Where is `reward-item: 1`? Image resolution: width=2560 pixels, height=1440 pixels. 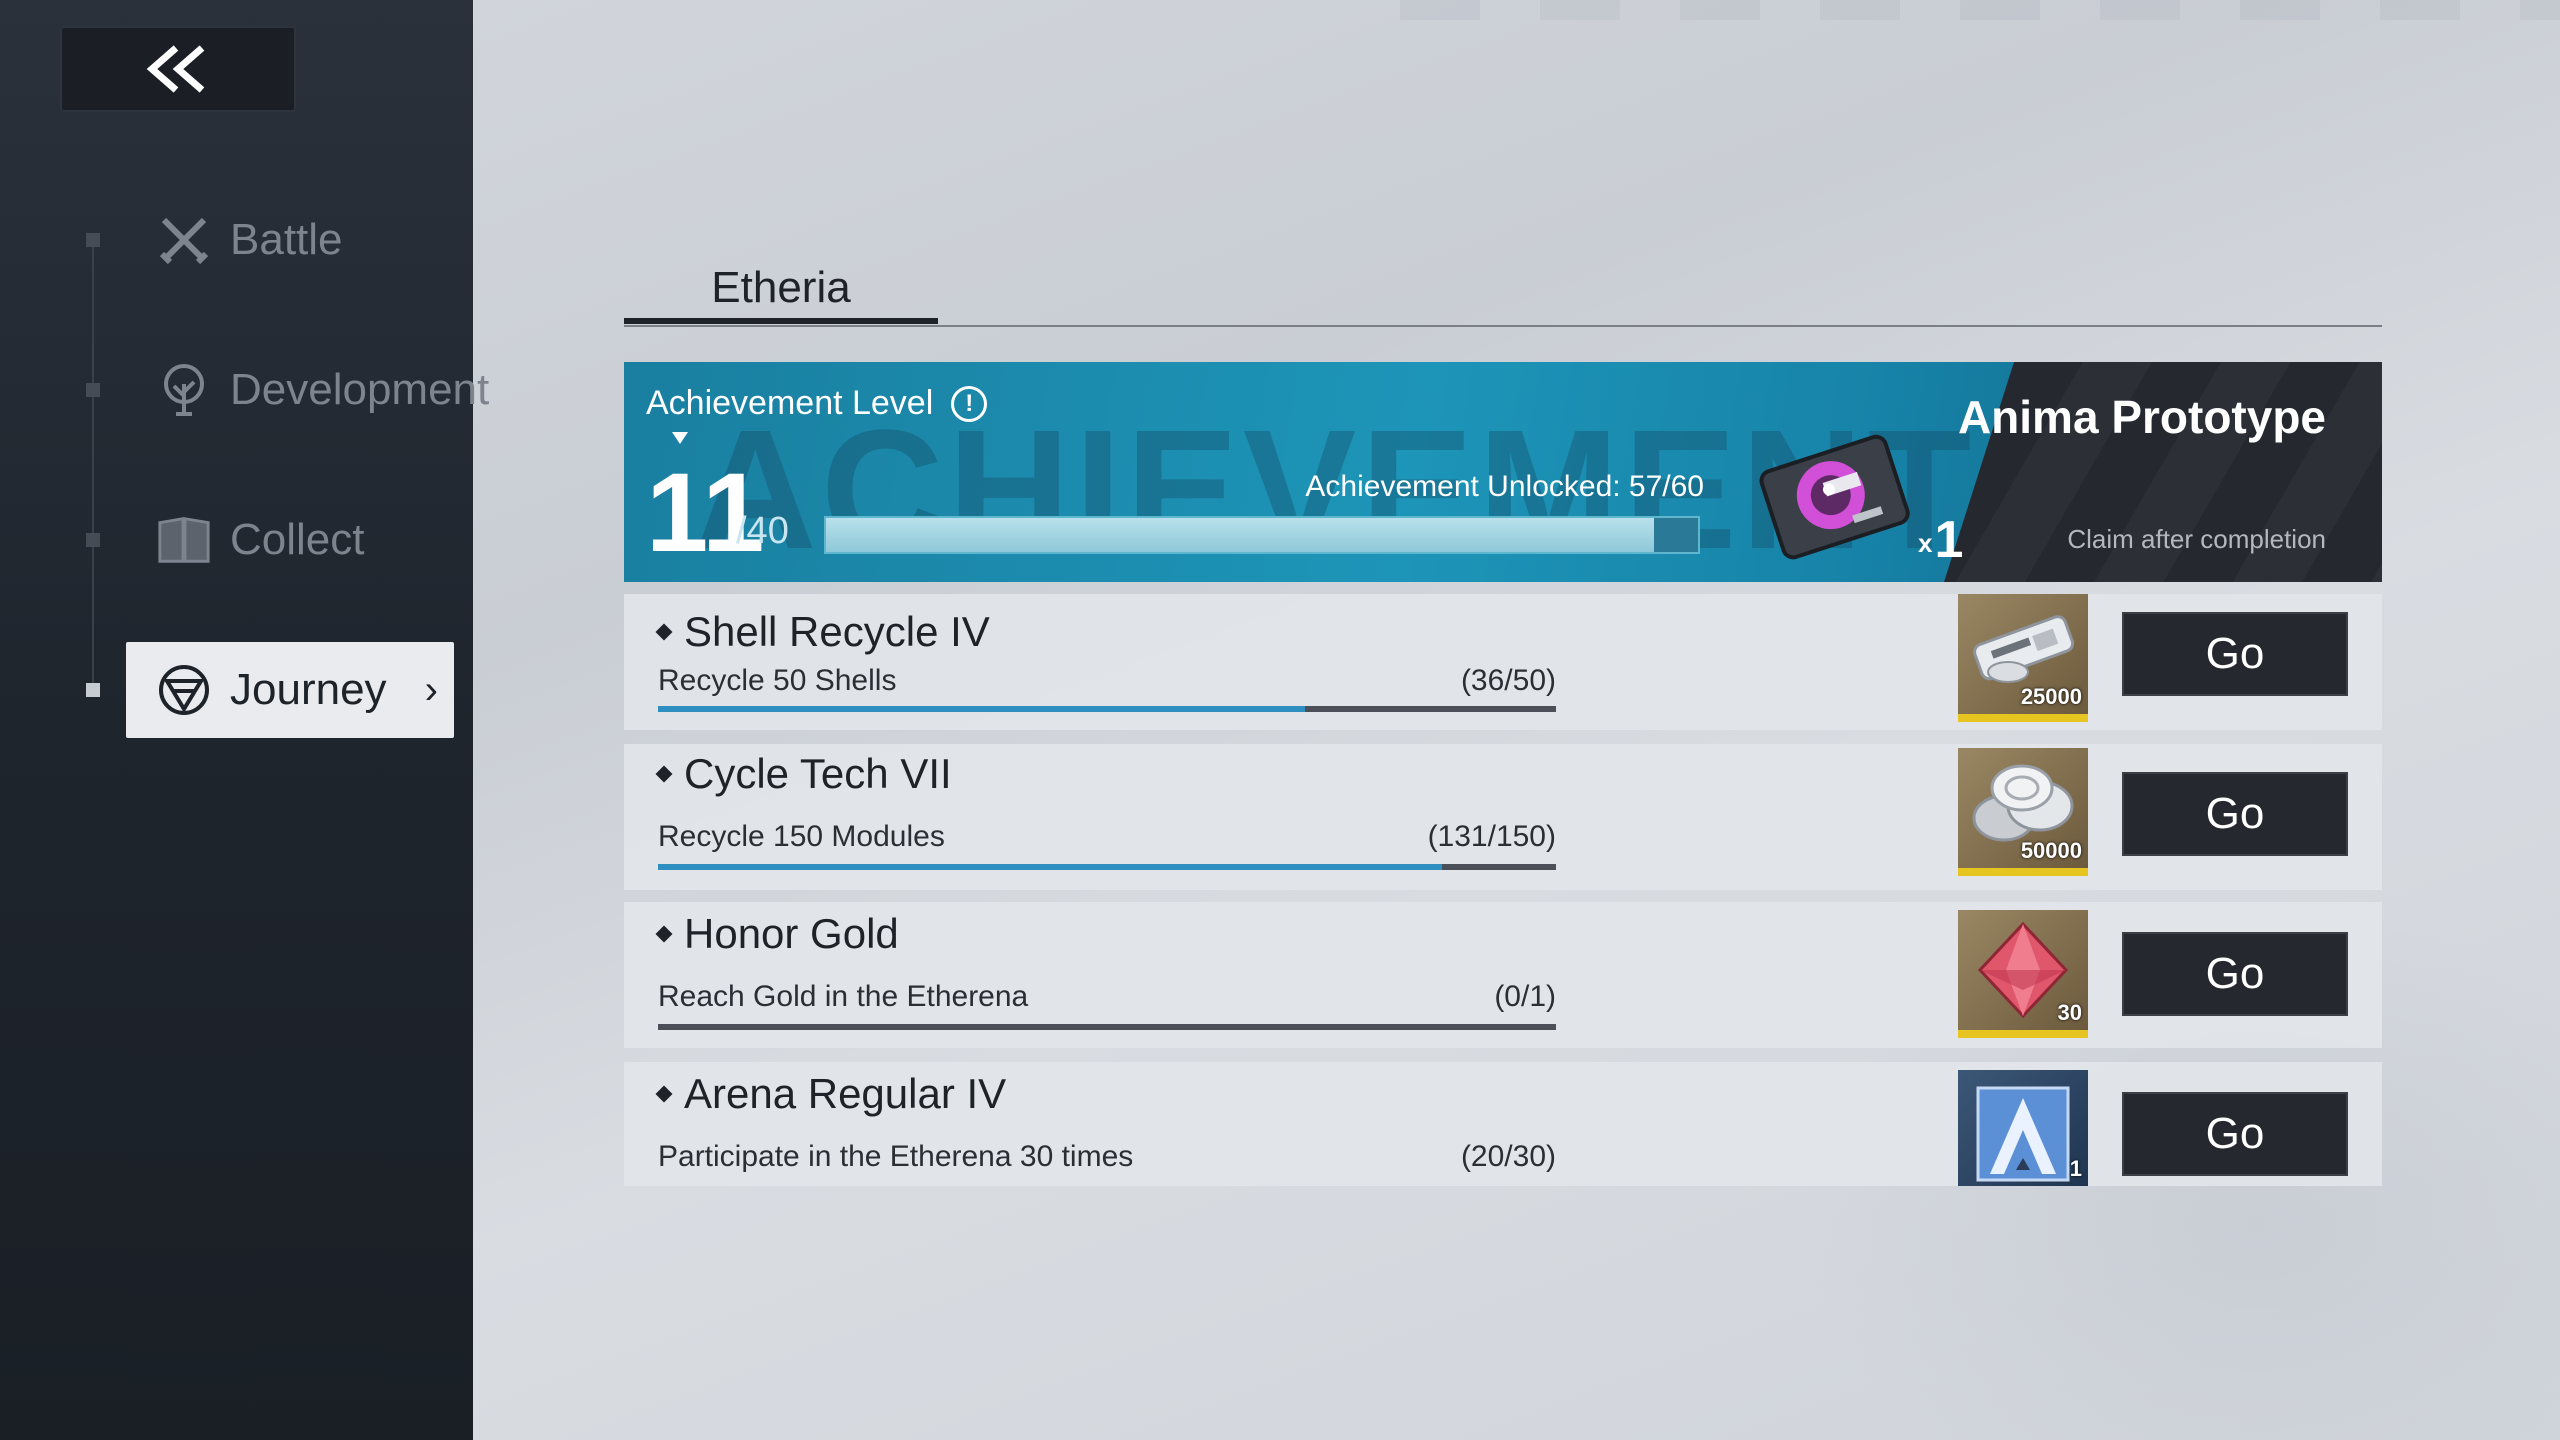 reward-item: 1 is located at coordinates (2023, 1128).